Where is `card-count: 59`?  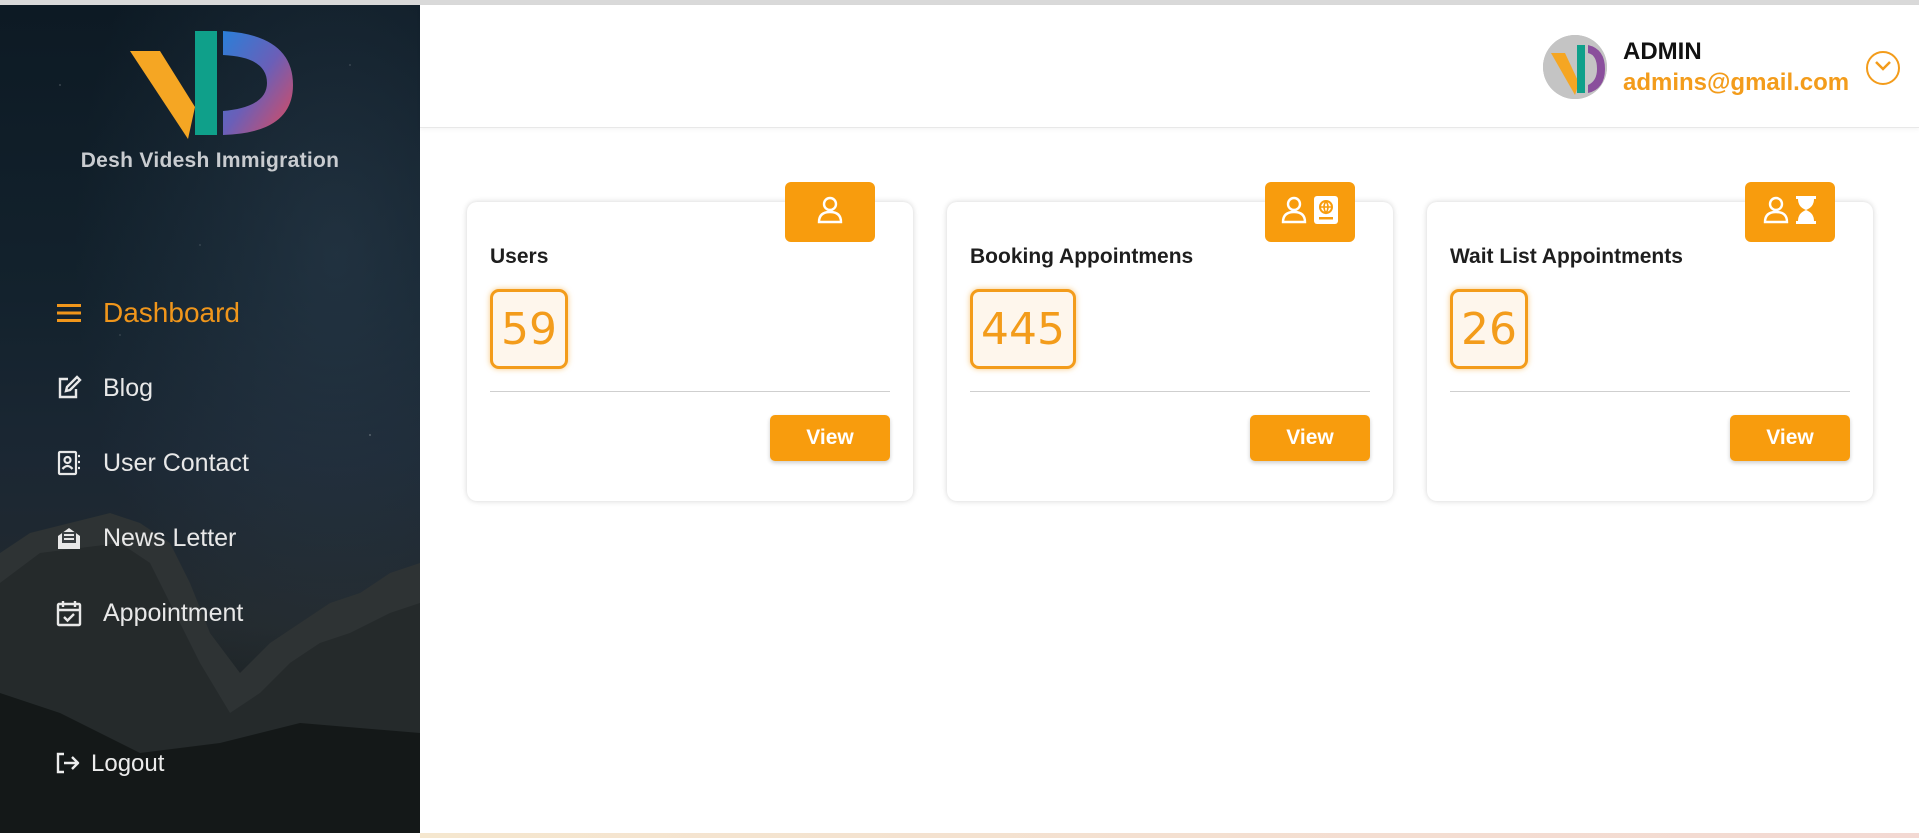
card-count: 59 is located at coordinates (529, 329).